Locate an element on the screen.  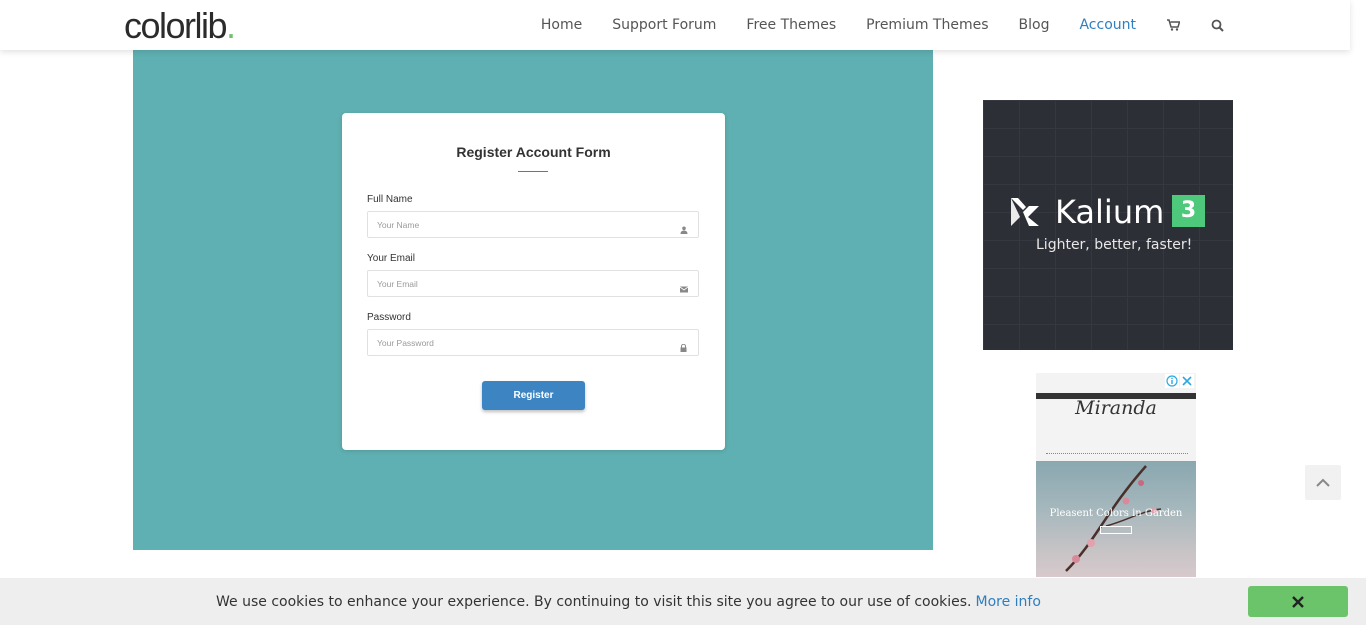
nav-free-themes: Free Themes is located at coordinates (791, 25).